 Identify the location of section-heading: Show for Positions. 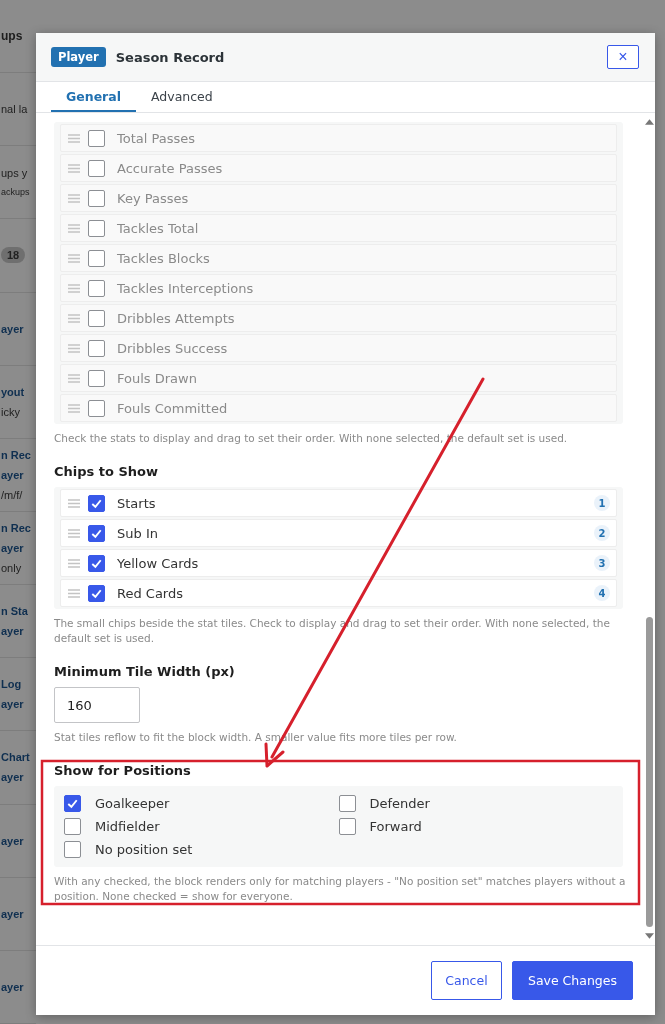
(123, 770).